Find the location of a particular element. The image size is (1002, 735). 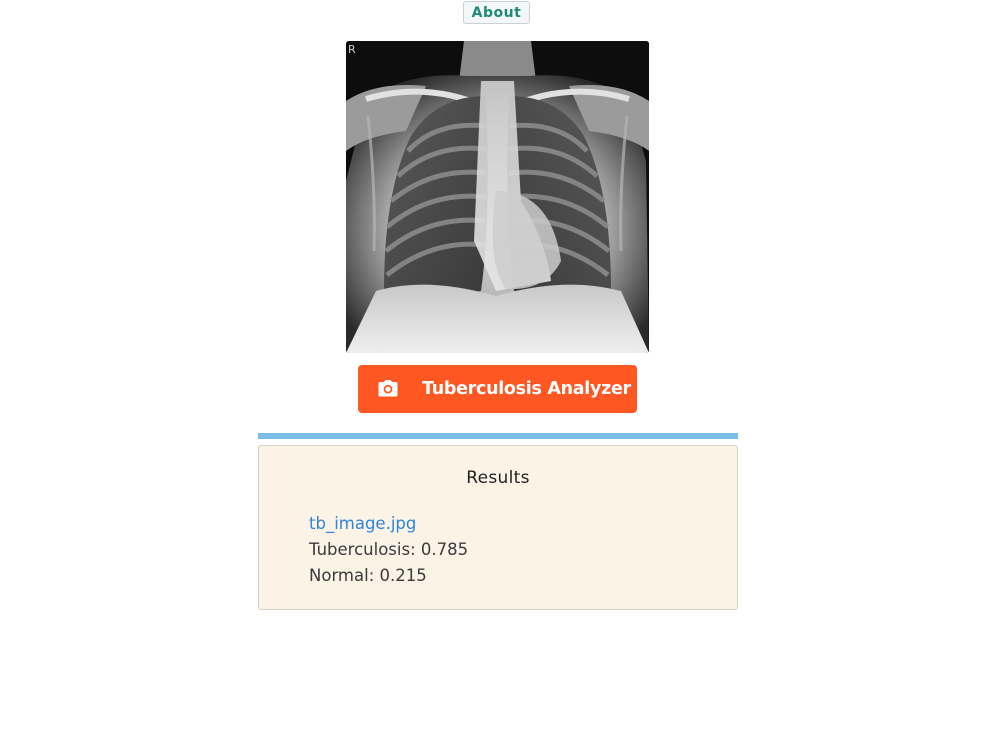

progress-bar is located at coordinates (498, 436).